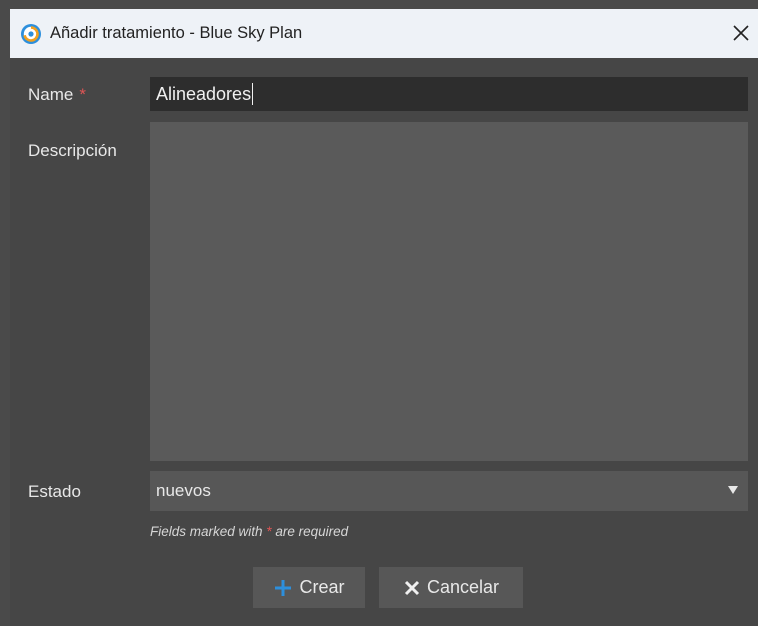 Image resolution: width=758 pixels, height=626 pixels. What do you see at coordinates (54, 491) in the screenshot?
I see `status-label: Estado` at bounding box center [54, 491].